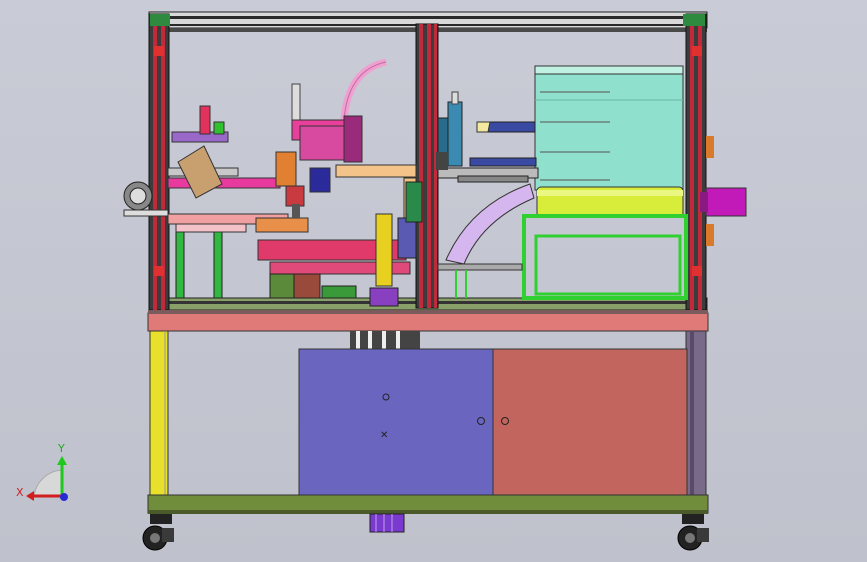 The image size is (867, 562). I want to click on coordinate-triad, so click(47, 478).